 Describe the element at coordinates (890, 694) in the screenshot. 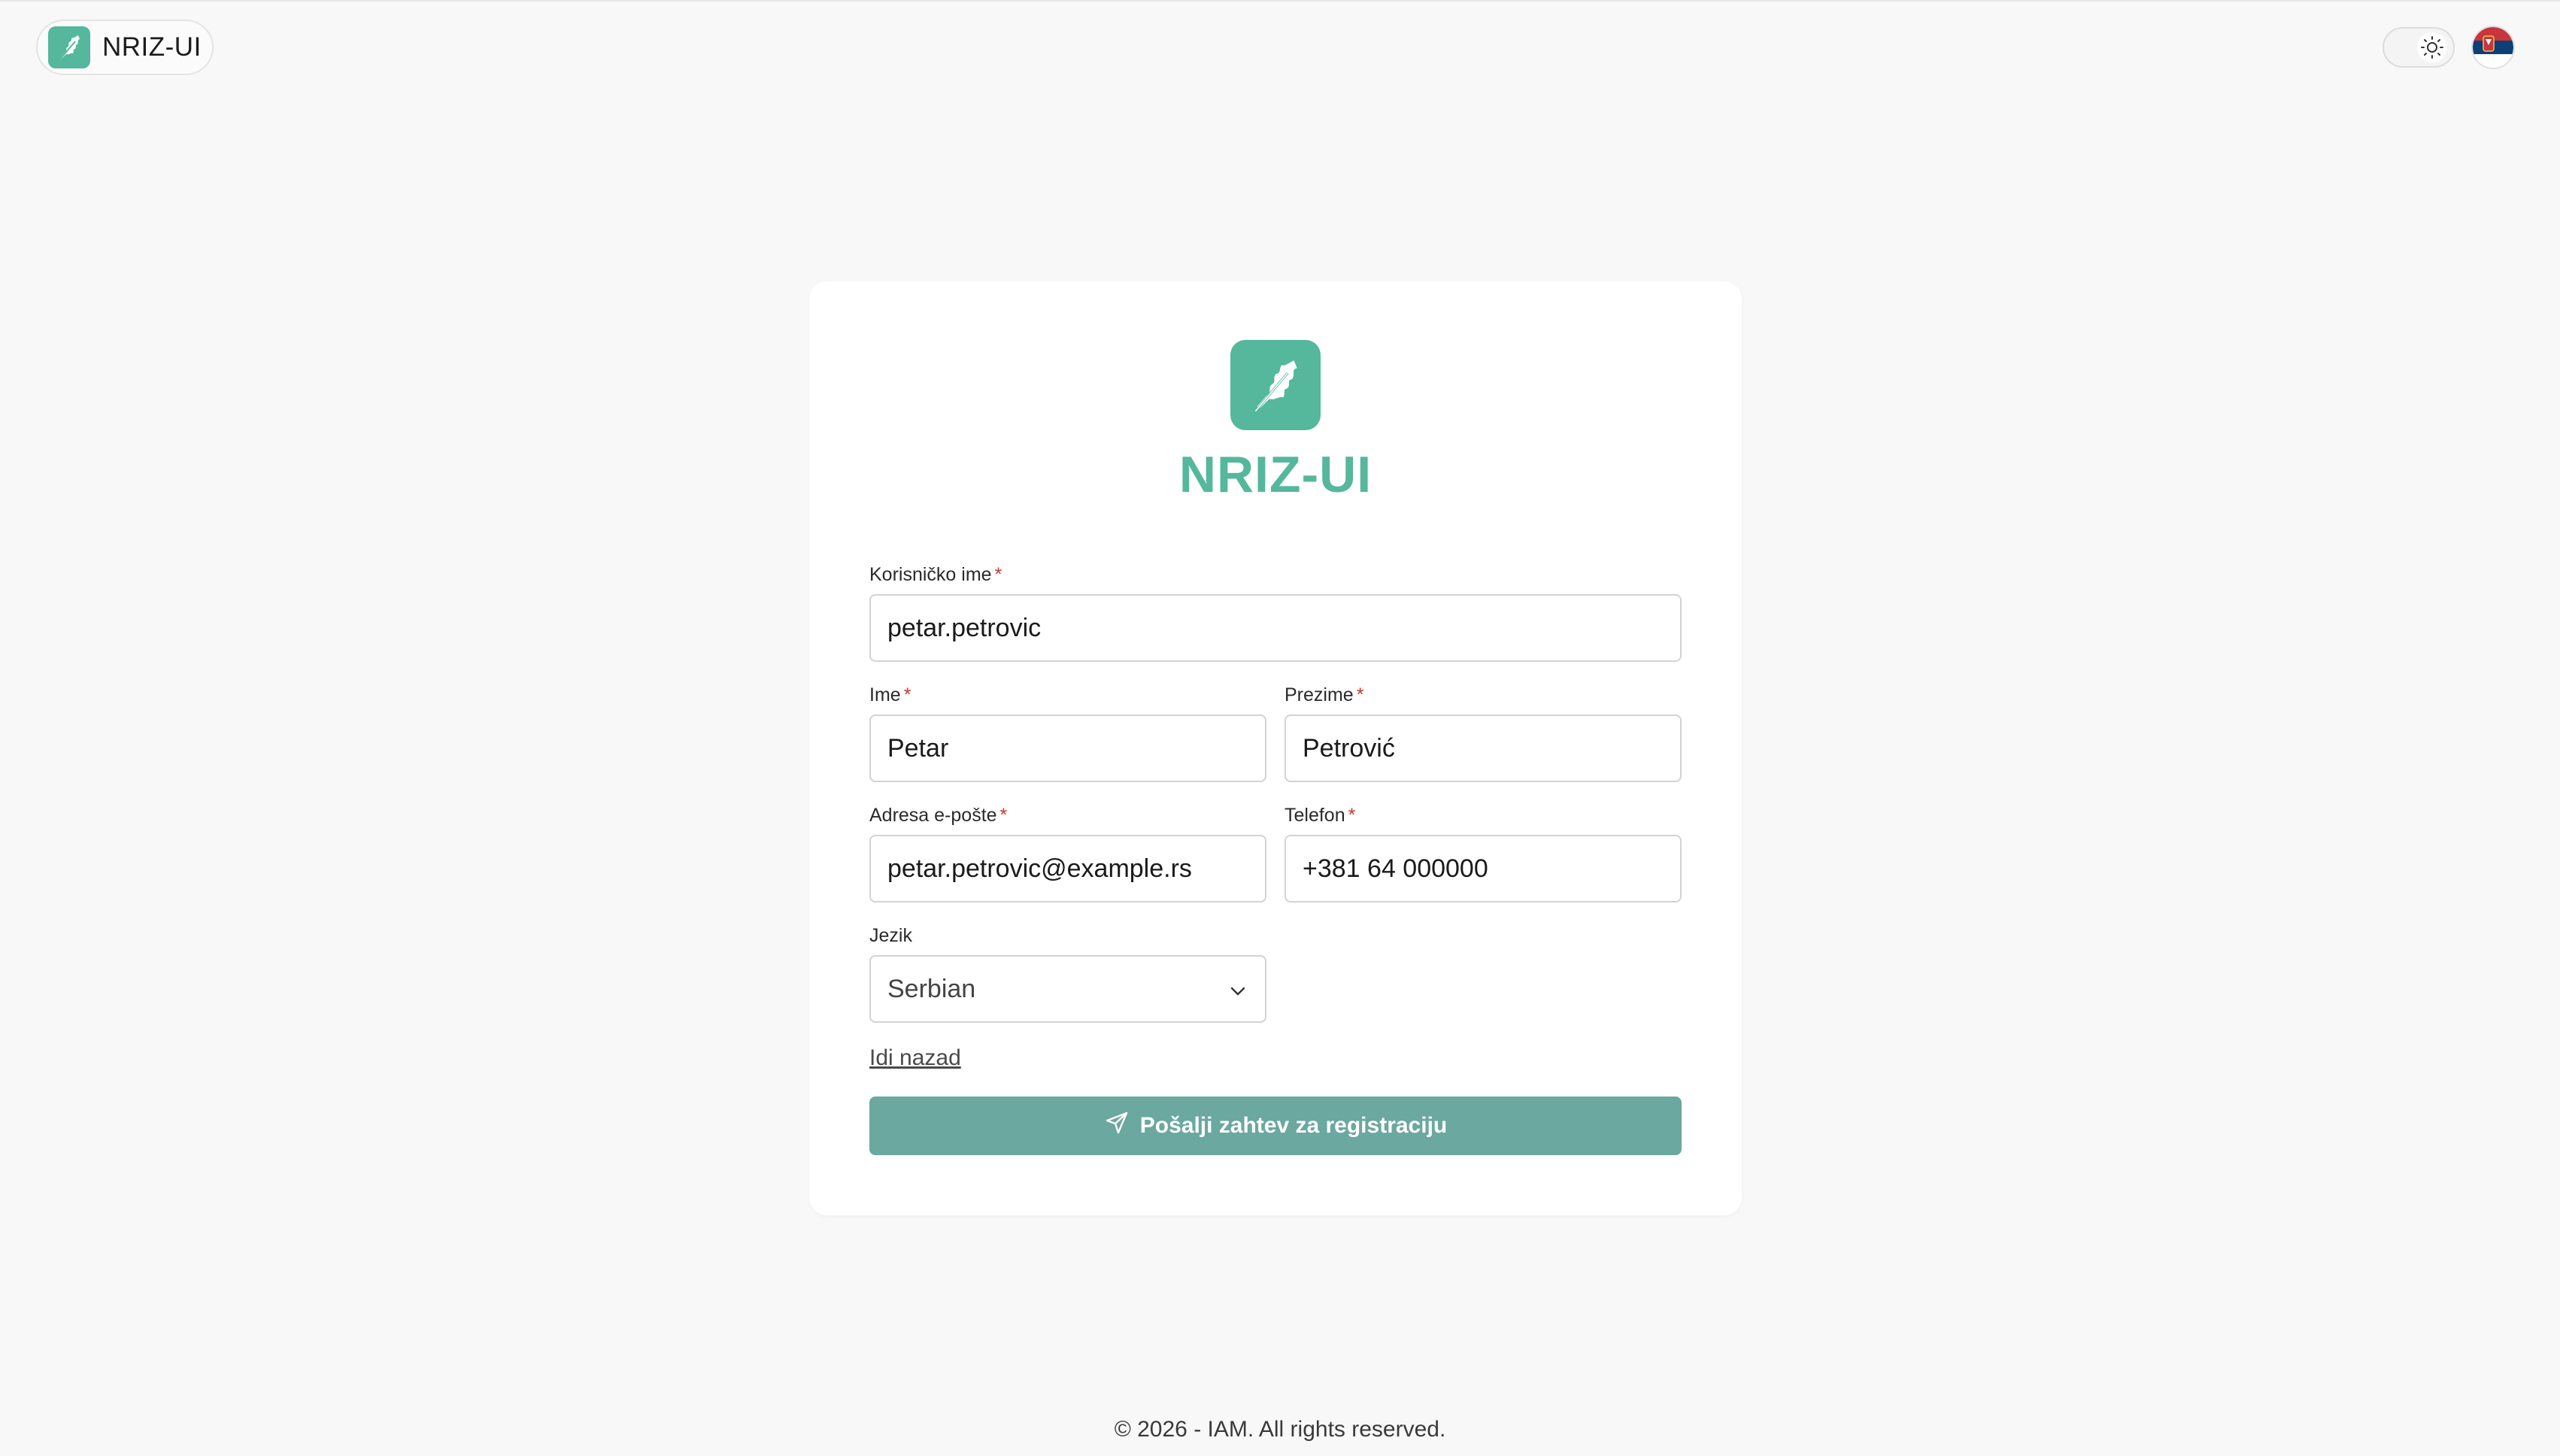

I see `first-name-label: Ime *` at that location.